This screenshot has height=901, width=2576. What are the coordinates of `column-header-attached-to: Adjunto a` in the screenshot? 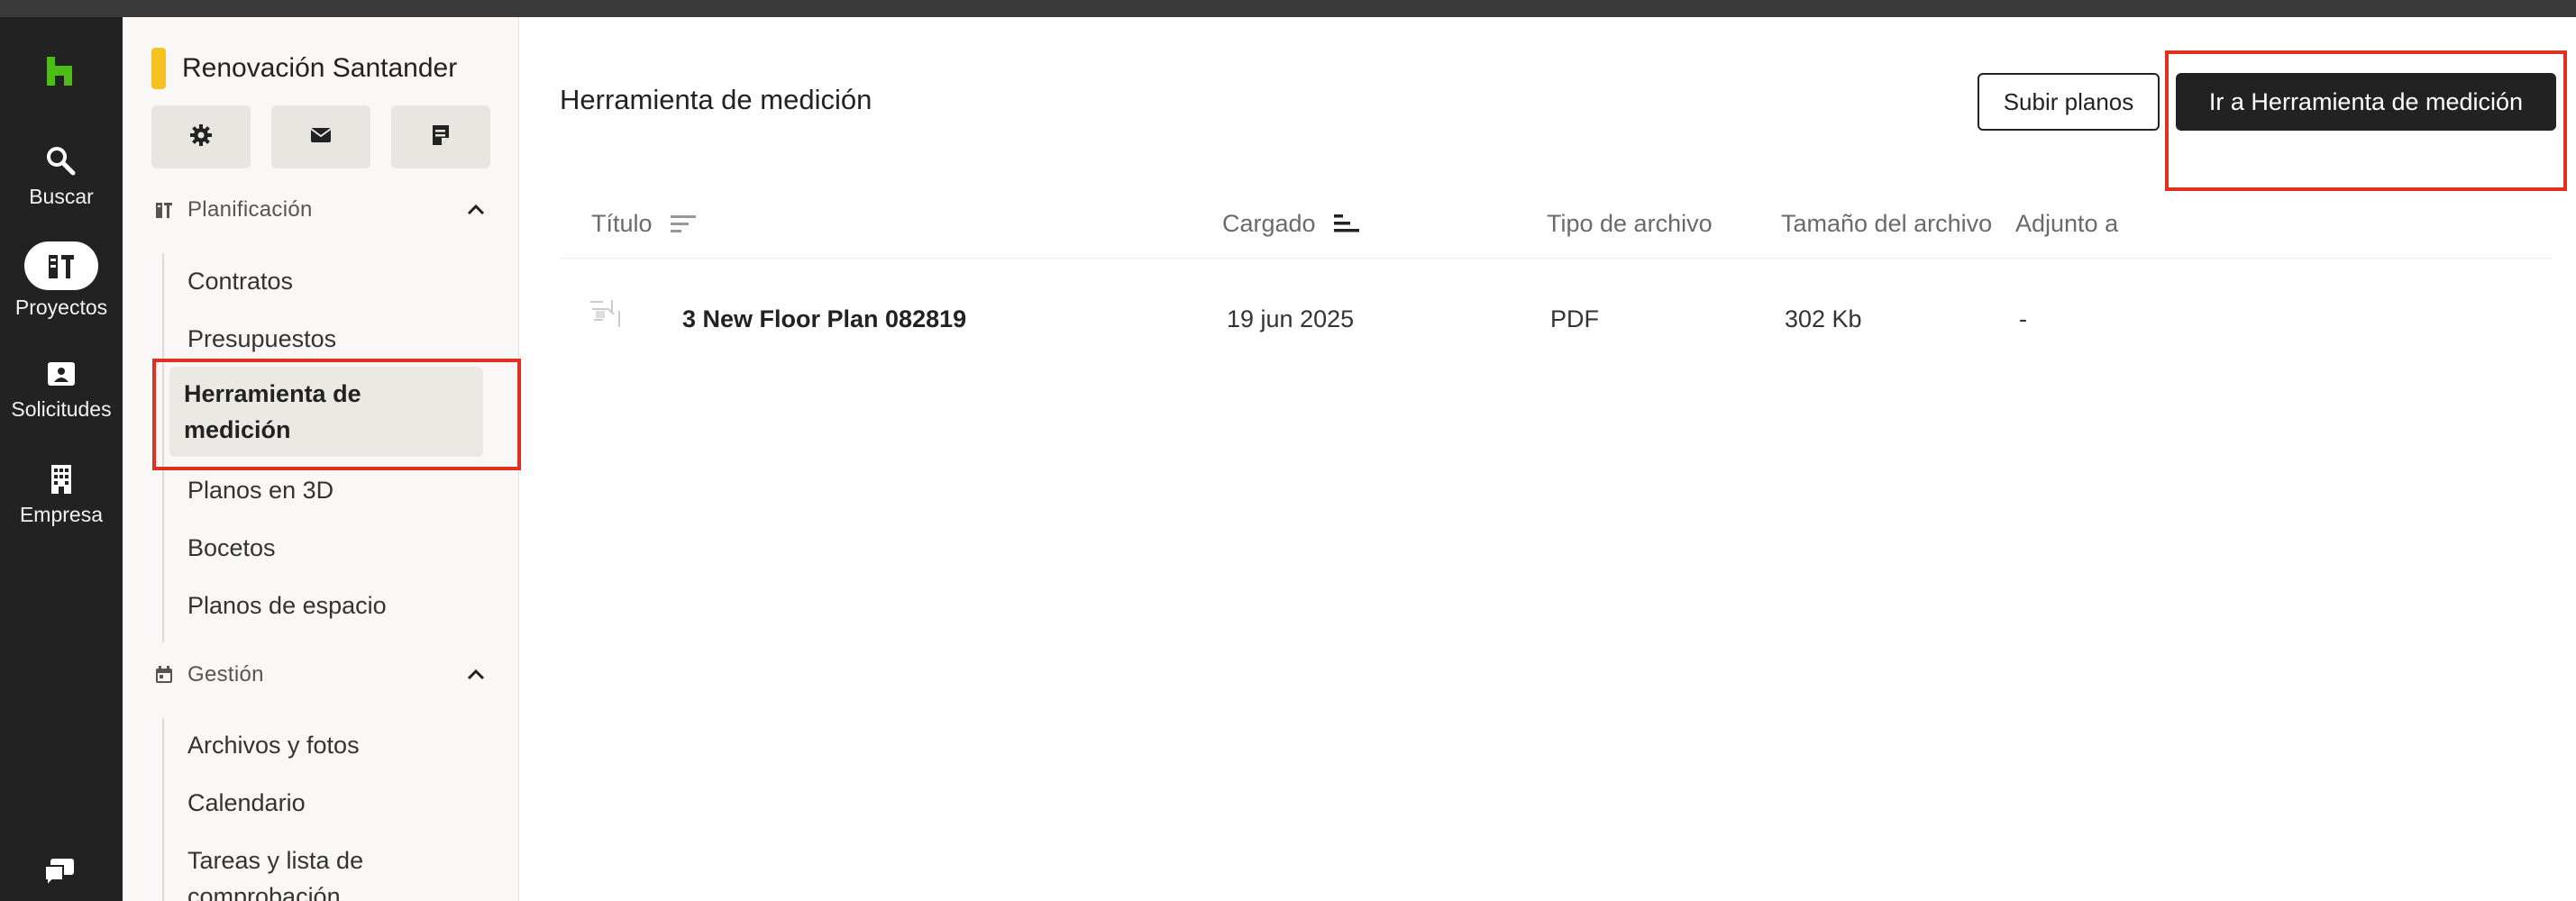 It's located at (2066, 224).